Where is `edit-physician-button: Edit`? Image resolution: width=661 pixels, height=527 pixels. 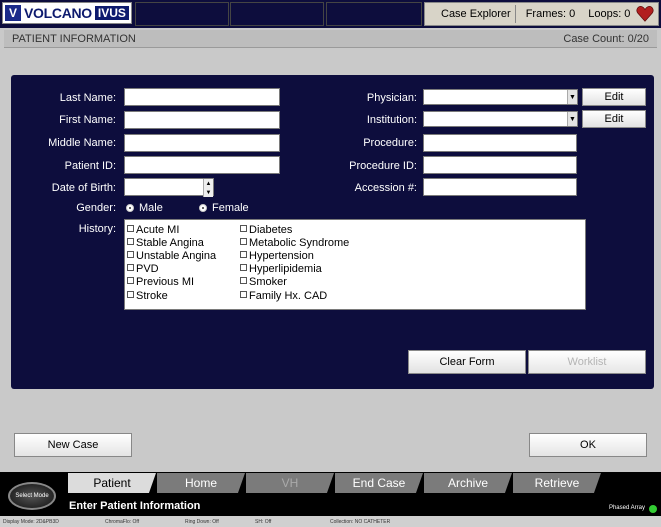
edit-physician-button: Edit is located at coordinates (614, 97).